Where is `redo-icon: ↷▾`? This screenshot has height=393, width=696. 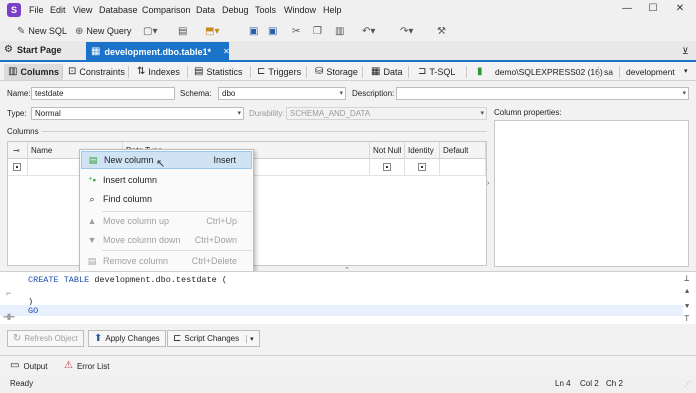
redo-icon: ↷▾ is located at coordinates (406, 31).